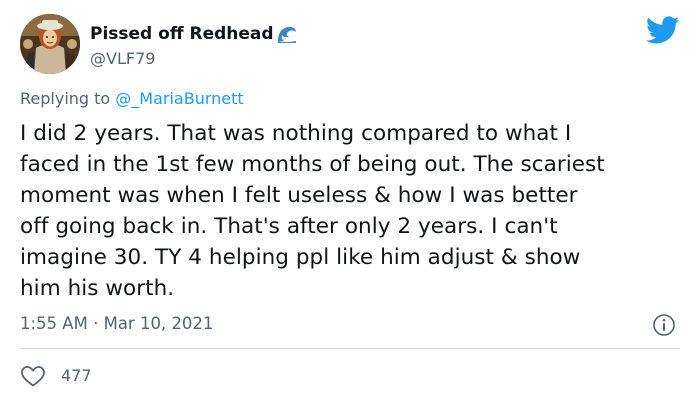 This screenshot has height=402, width=700. Describe the element at coordinates (122, 59) in the screenshot. I see `user-handle: @VLF79` at that location.